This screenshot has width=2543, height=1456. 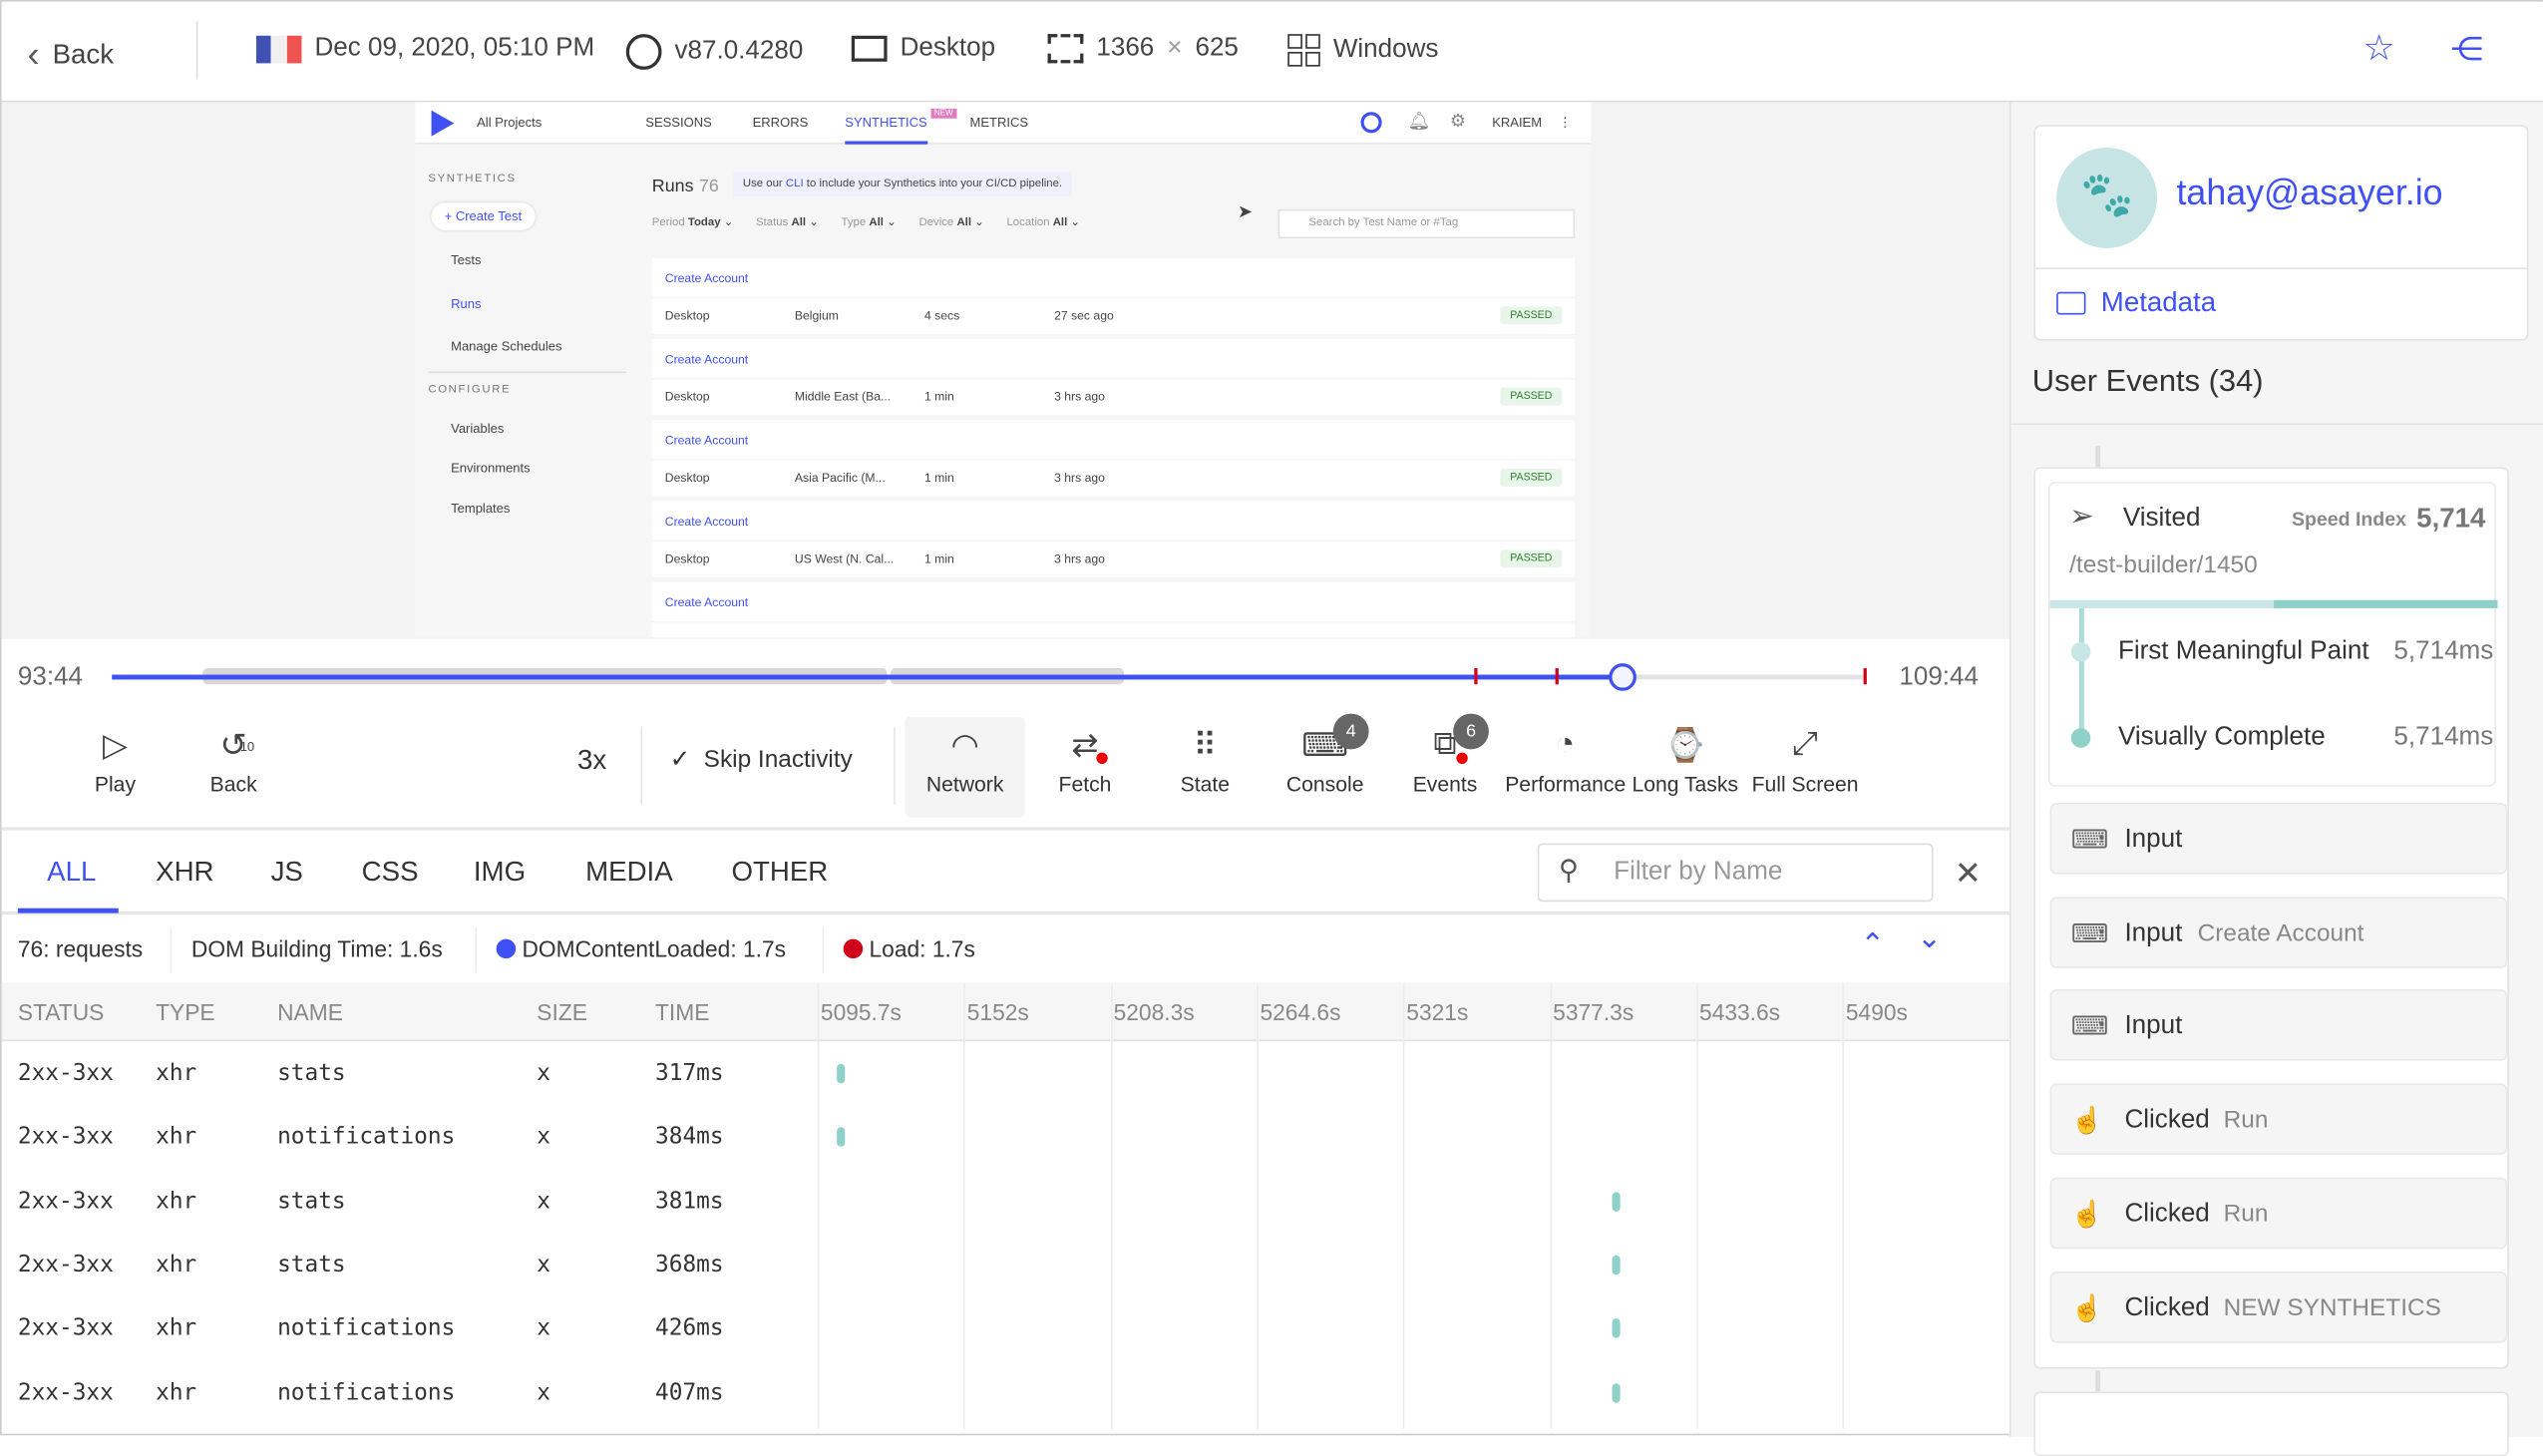 I want to click on tool-long-tasks-button: ⌚ Long Tasks, so click(x=1685, y=767).